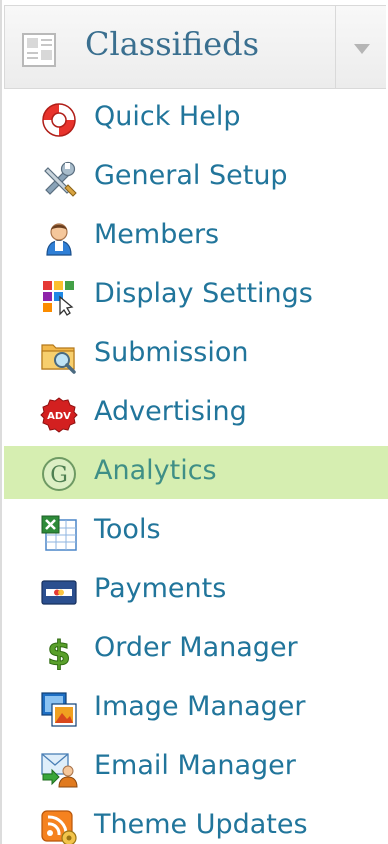 The height and width of the screenshot is (844, 388). I want to click on menu-item-image-manager: Image Manager, so click(196, 708).